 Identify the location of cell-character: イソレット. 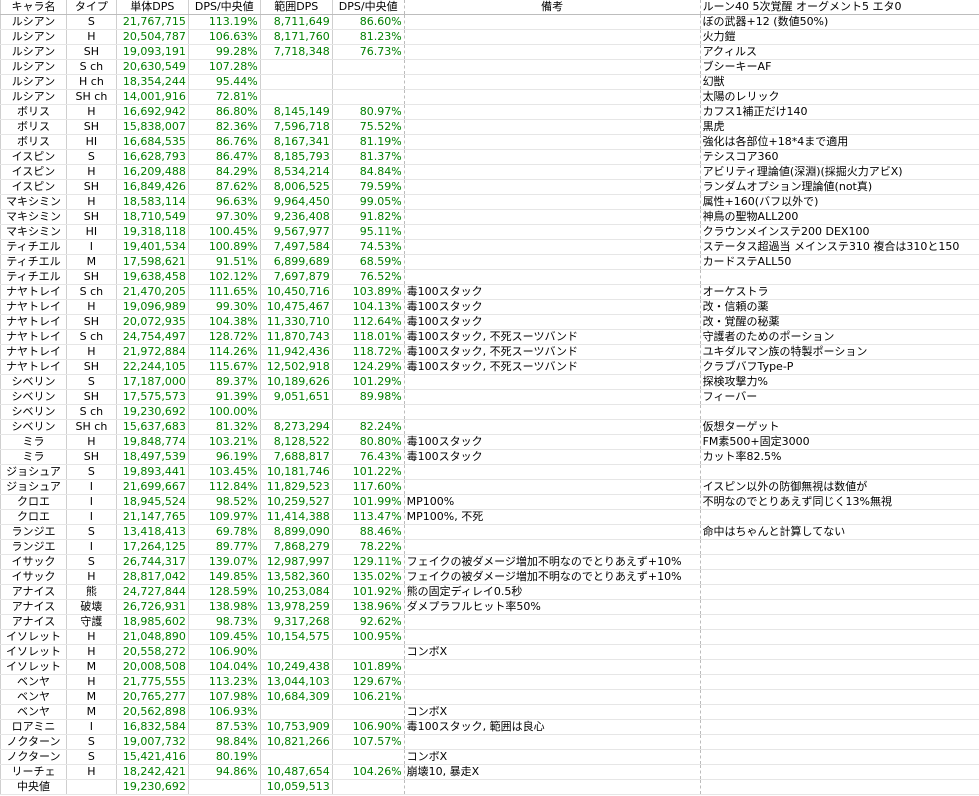
(33, 652).